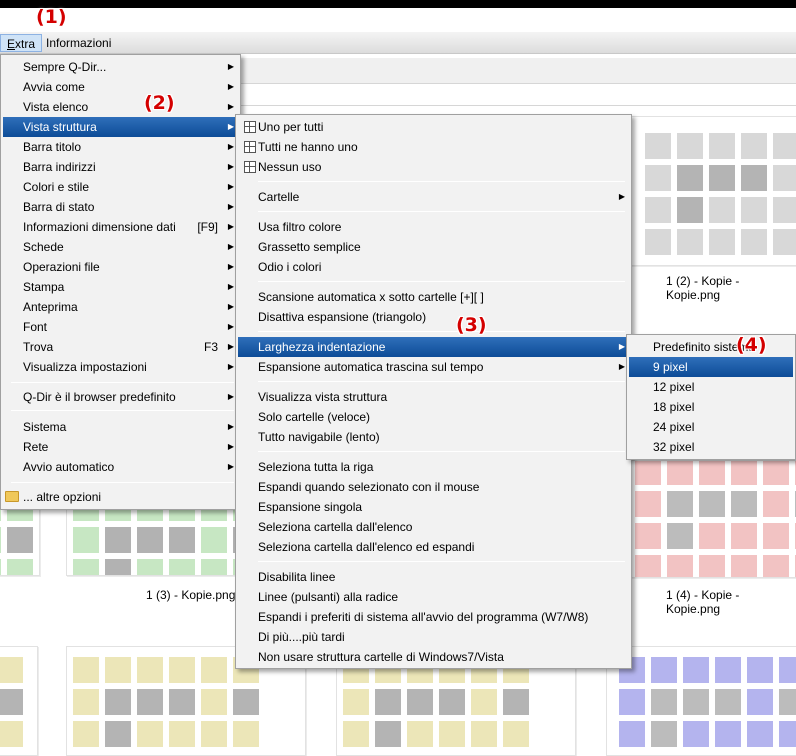 The image size is (796, 756). What do you see at coordinates (711, 447) in the screenshot?
I see `menu-item-32-pixel: 32 pixel` at bounding box center [711, 447].